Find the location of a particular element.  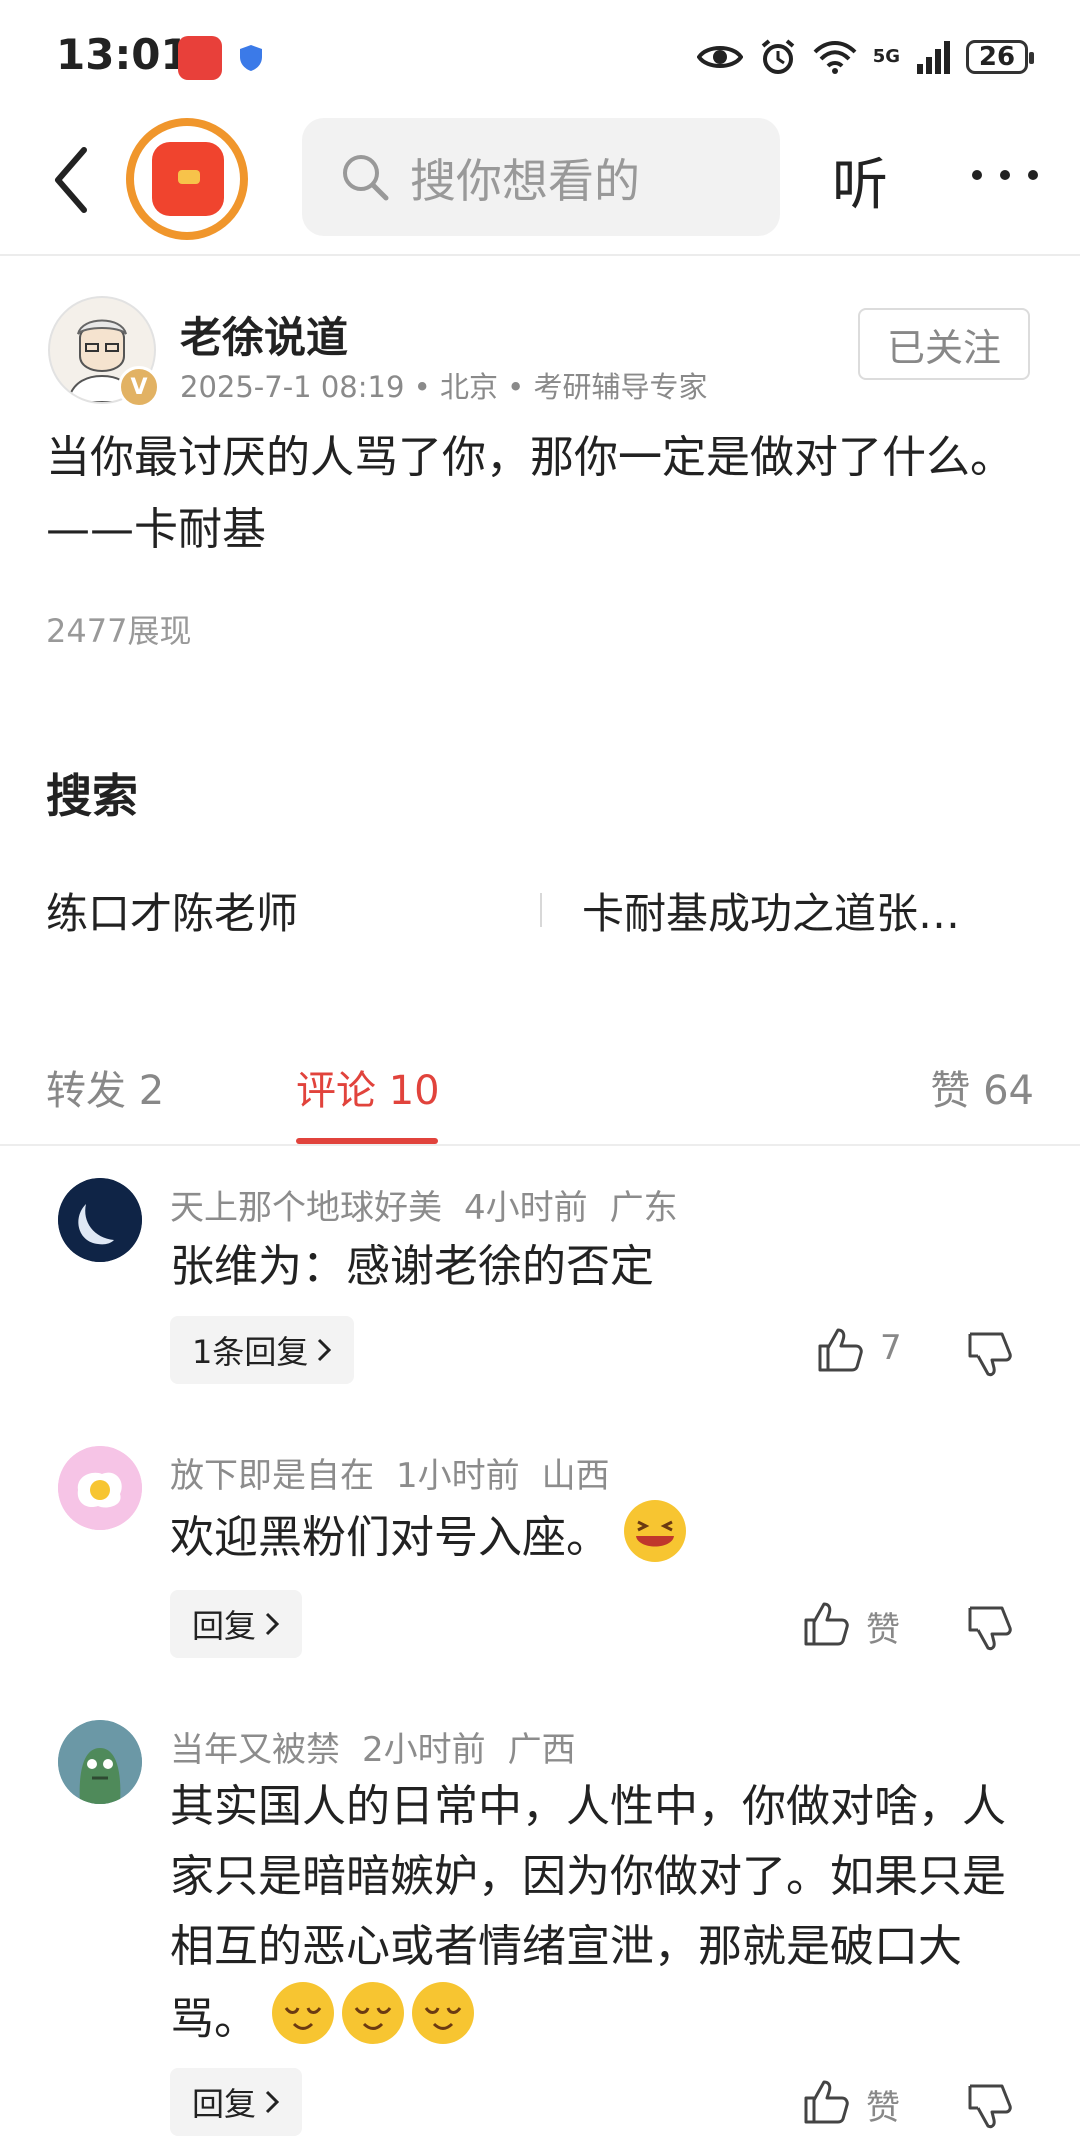

comment-user: 放下即是自在 is located at coordinates (272, 1476).